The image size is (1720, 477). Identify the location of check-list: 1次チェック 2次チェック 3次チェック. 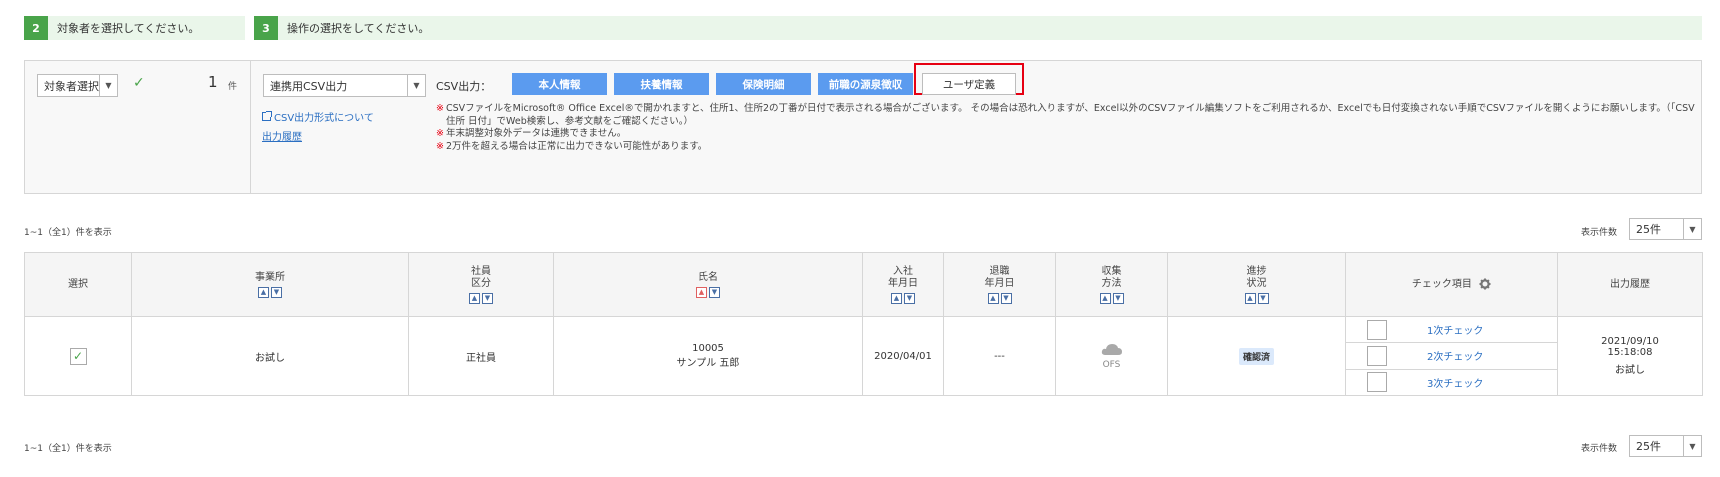
(1451, 356).